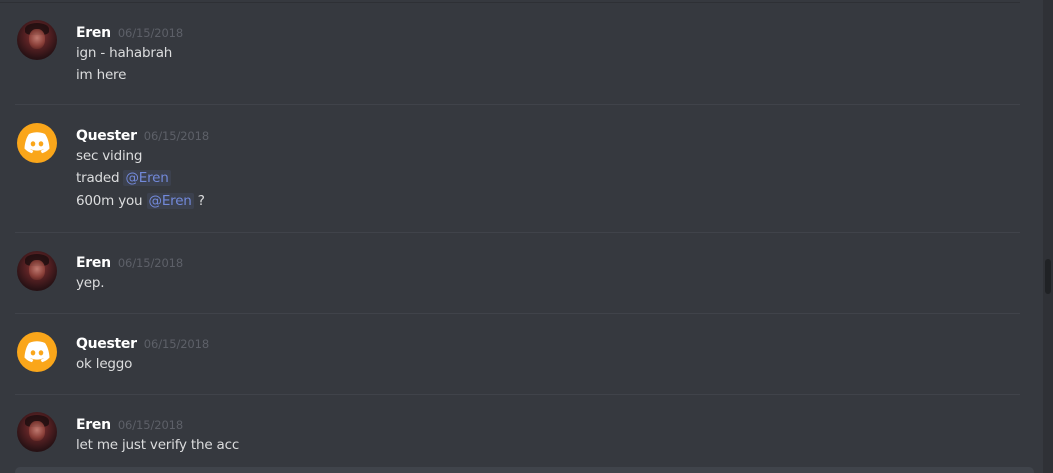 The image size is (1053, 473). I want to click on message-text: yep., so click(90, 283).